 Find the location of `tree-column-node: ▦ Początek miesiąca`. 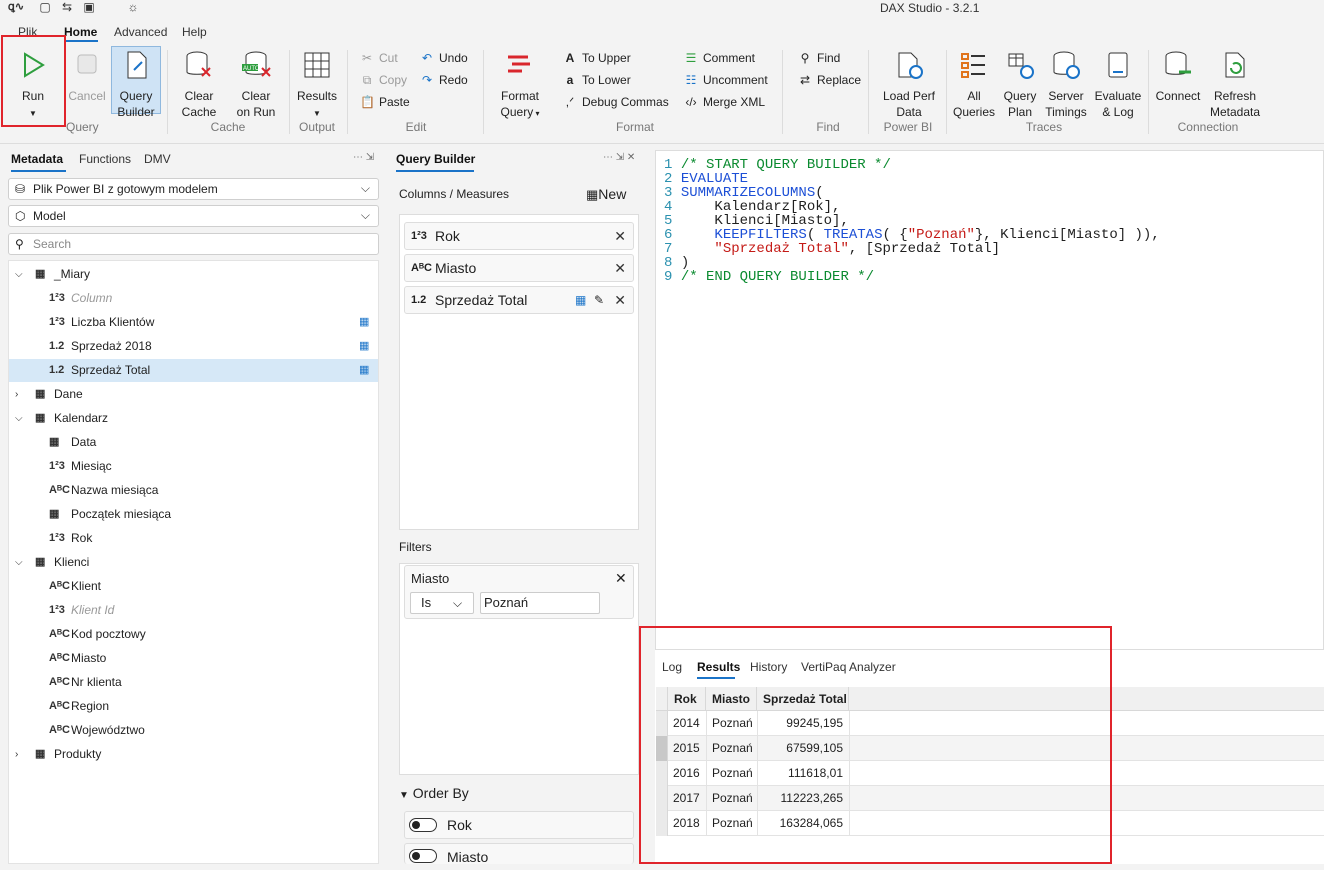

tree-column-node: ▦ Początek miesiąca is located at coordinates (193, 514).